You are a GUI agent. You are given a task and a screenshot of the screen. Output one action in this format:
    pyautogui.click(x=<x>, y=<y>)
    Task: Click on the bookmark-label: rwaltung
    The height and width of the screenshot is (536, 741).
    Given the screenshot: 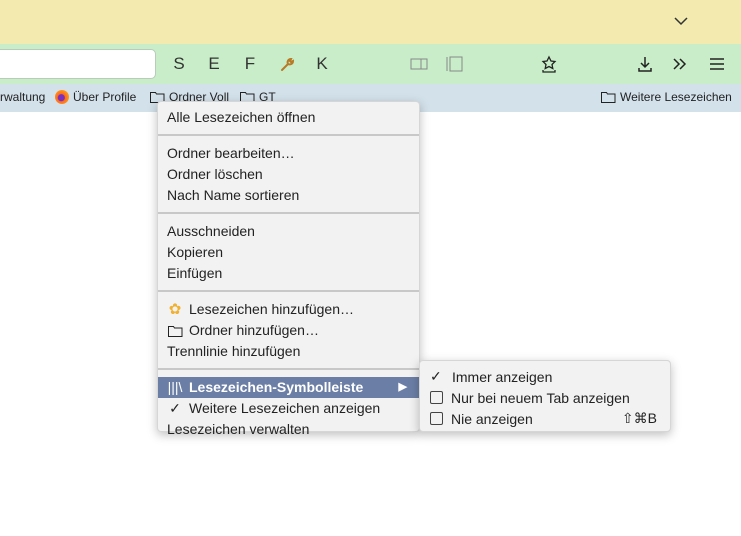 What is the action you would take?
    pyautogui.click(x=23, y=97)
    